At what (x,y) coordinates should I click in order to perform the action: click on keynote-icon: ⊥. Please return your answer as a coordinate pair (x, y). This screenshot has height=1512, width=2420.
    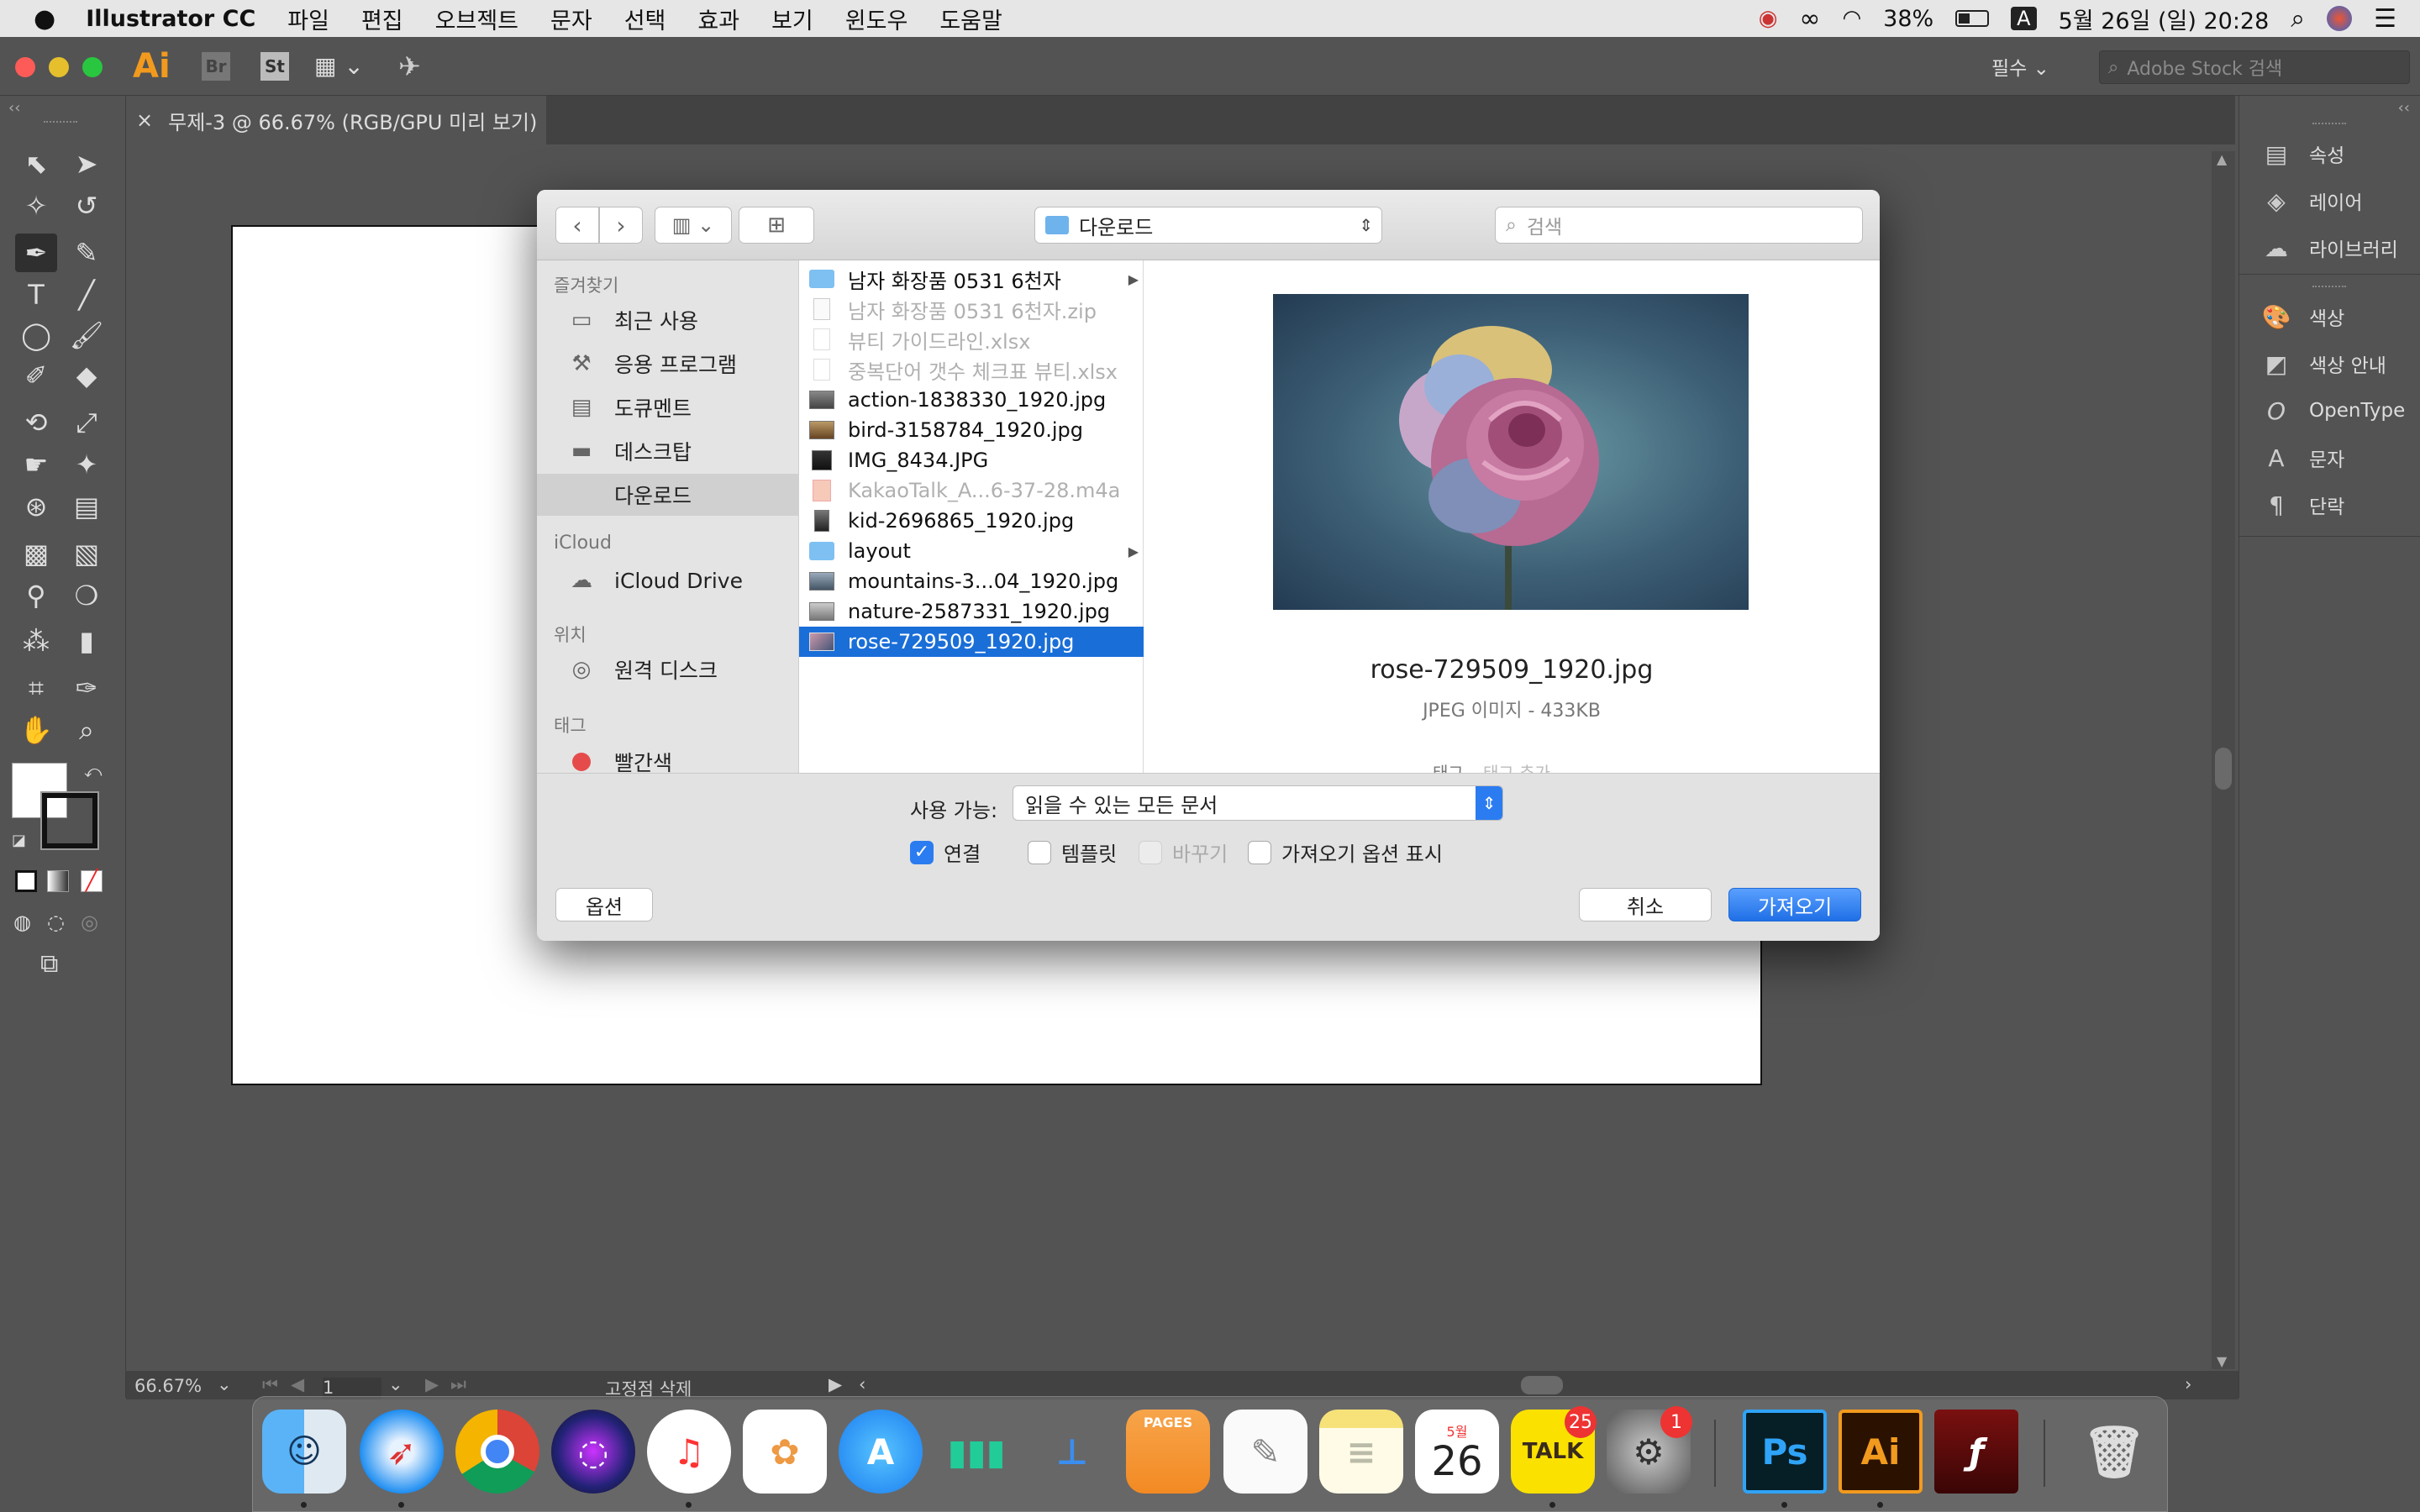
    Looking at the image, I should click on (1072, 1452).